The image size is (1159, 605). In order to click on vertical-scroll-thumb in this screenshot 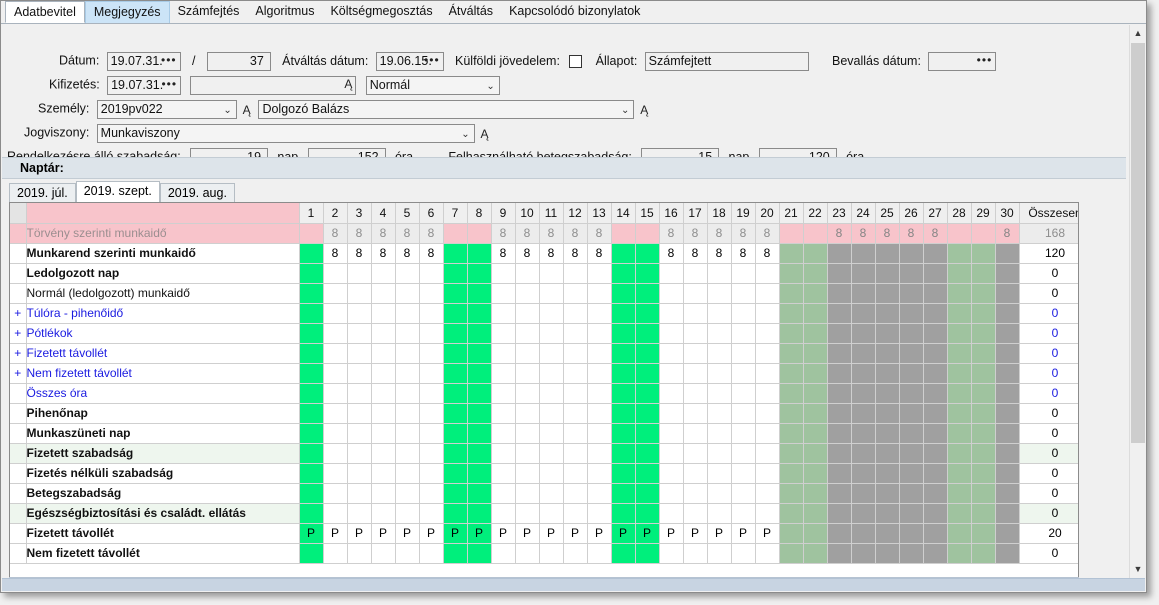, I will do `click(1138, 243)`.